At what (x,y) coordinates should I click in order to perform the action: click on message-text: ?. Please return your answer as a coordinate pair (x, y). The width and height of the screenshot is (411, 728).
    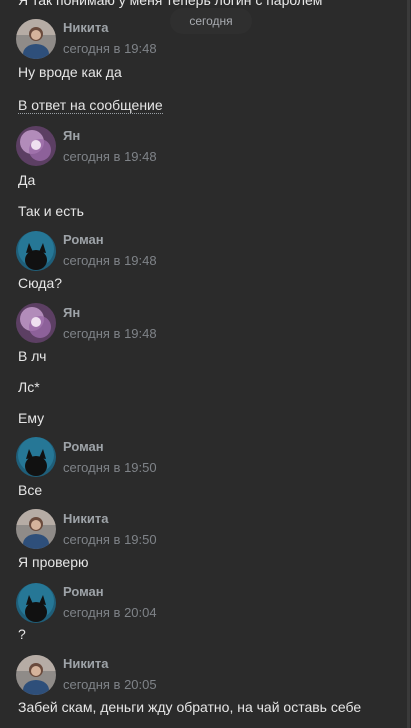
    Looking at the image, I should click on (22, 634).